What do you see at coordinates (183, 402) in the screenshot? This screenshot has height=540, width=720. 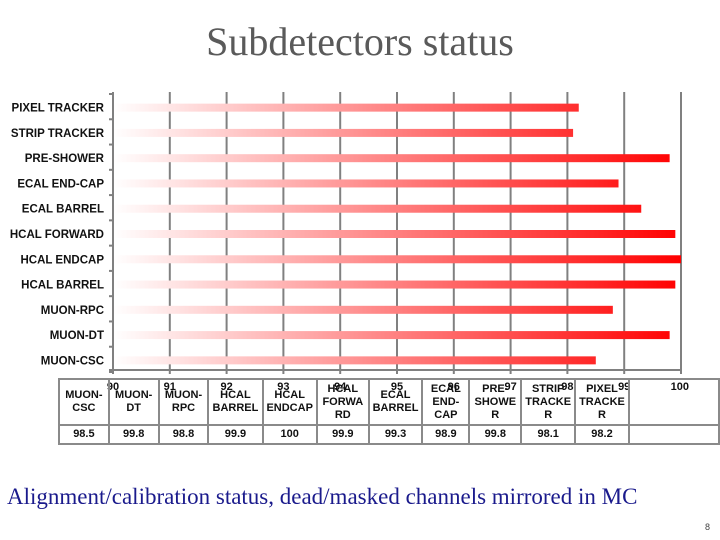 I see `table-header-cell: MUON- RPC` at bounding box center [183, 402].